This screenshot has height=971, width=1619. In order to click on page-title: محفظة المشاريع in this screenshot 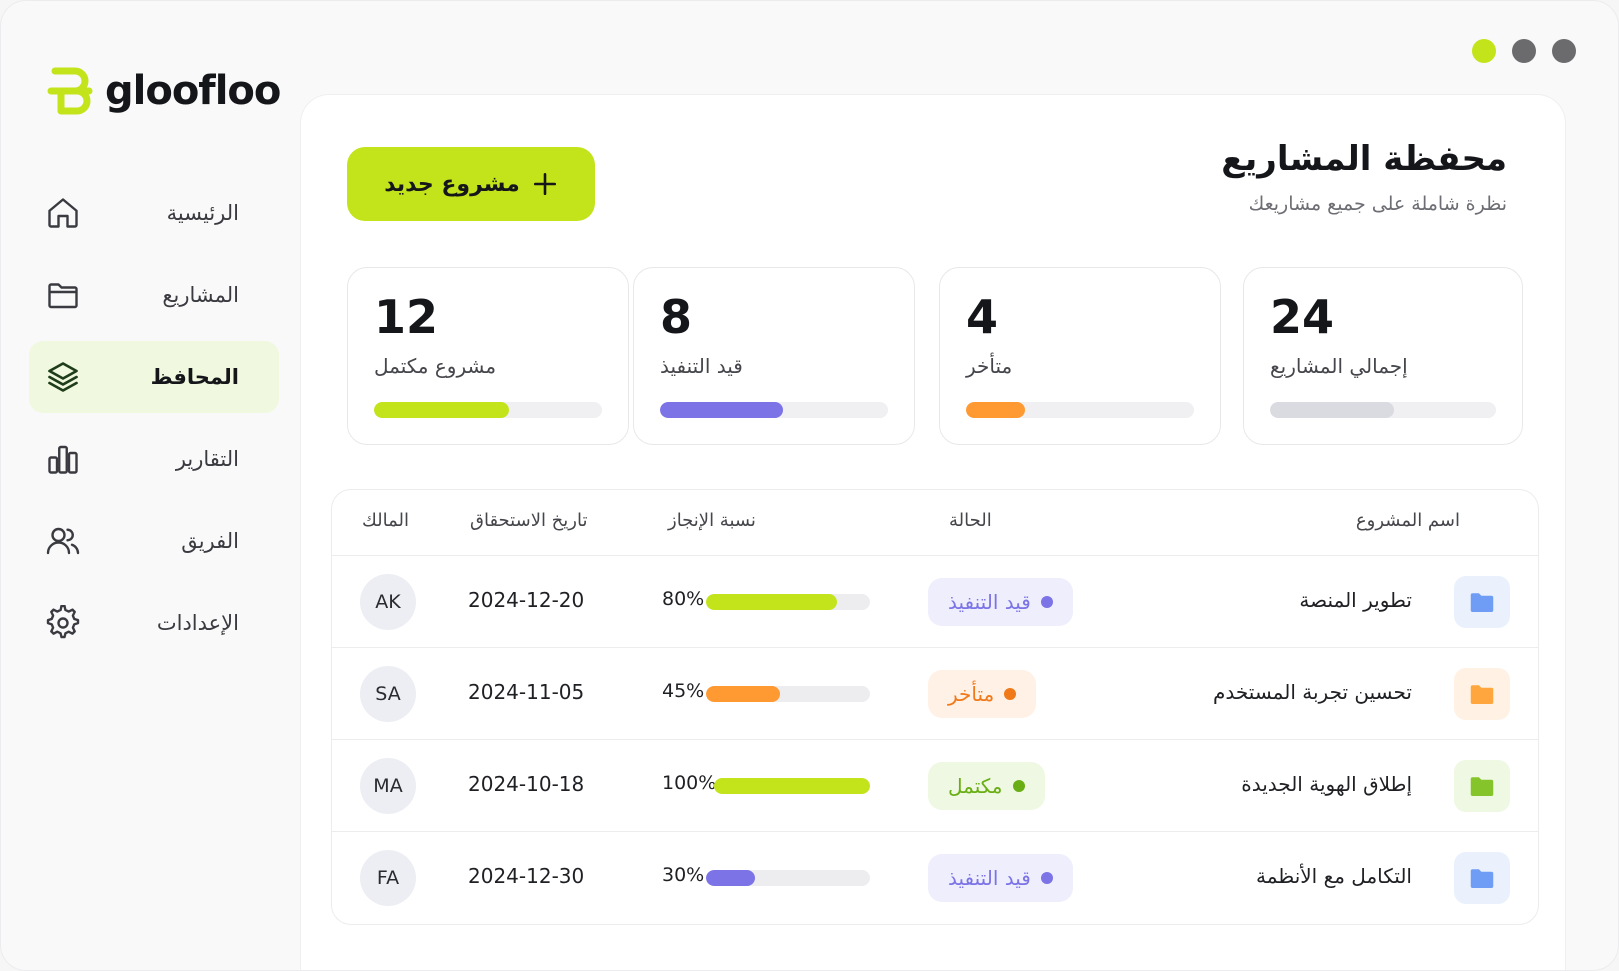, I will do `click(1364, 159)`.